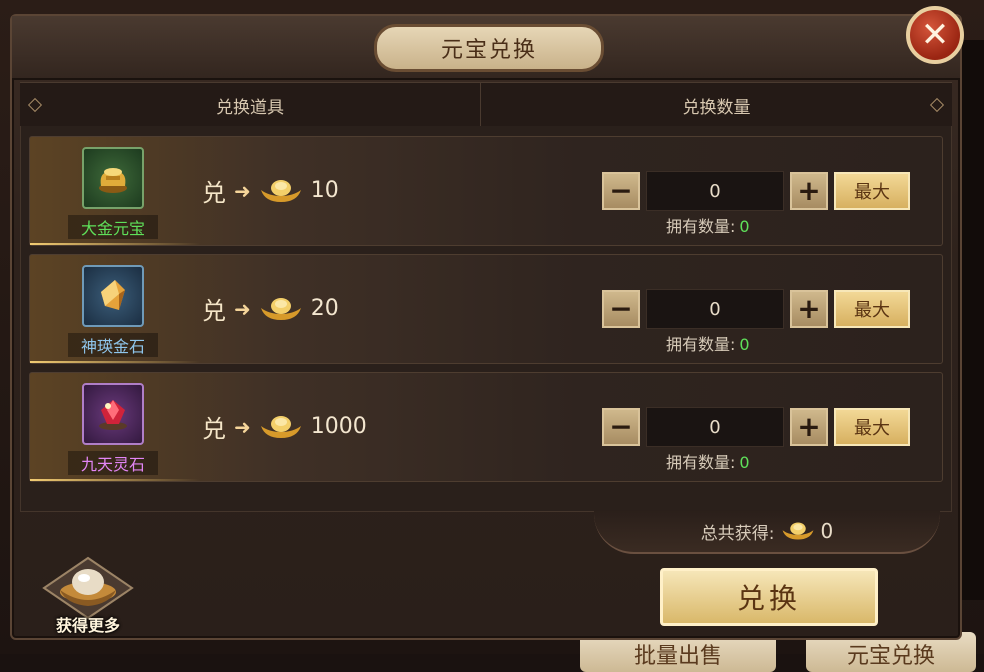  I want to click on yuanbao-bowl-icon, so click(88, 588).